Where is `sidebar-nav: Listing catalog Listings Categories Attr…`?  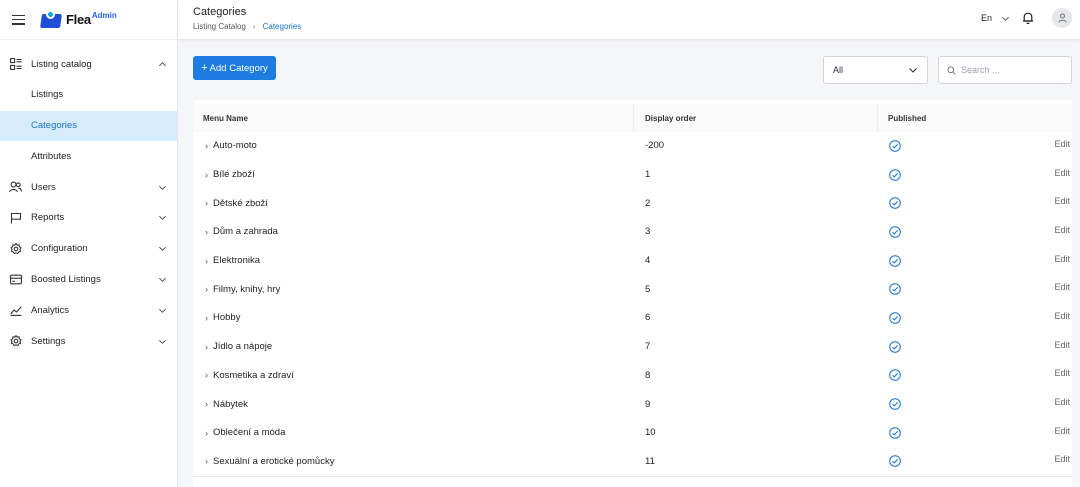 sidebar-nav: Listing catalog Listings Categories Attr… is located at coordinates (88, 198).